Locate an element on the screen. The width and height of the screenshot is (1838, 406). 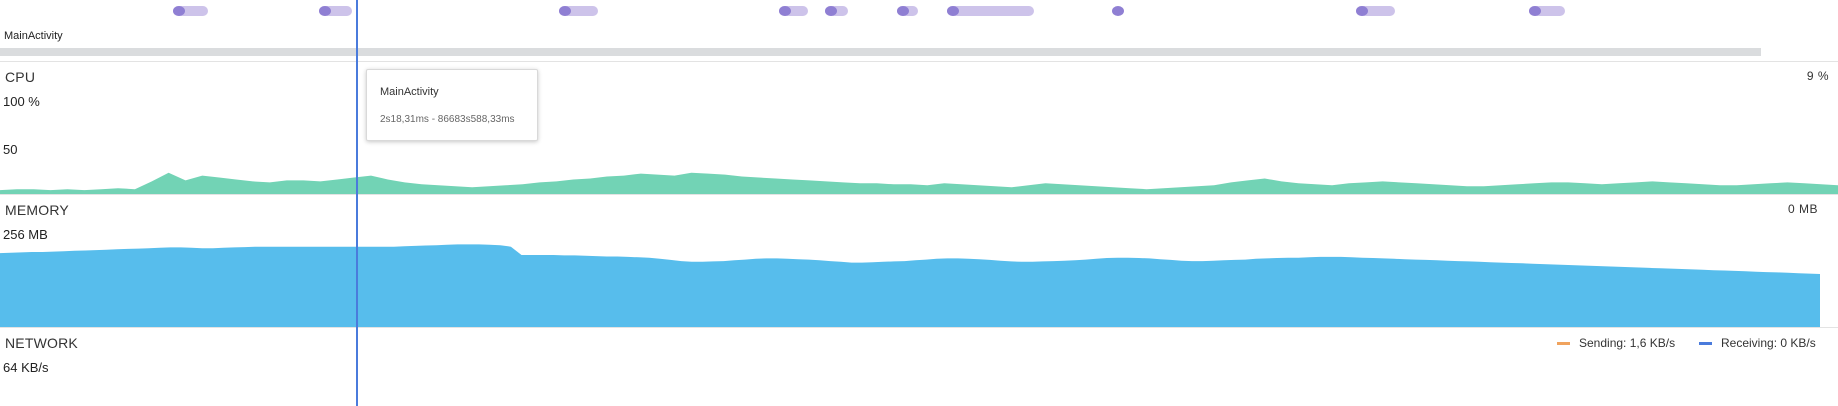
receiving-legend-swatch is located at coordinates (1705, 343).